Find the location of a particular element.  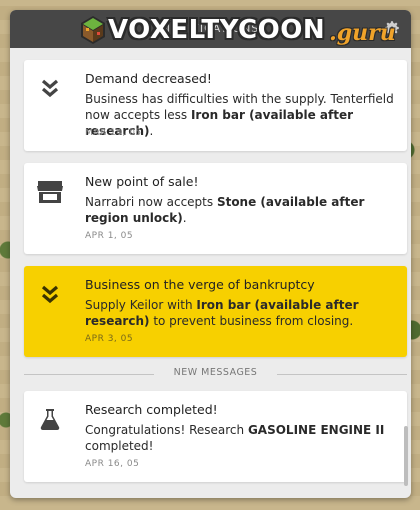

notification-date: MAR 14, 05 is located at coordinates (113, 133).